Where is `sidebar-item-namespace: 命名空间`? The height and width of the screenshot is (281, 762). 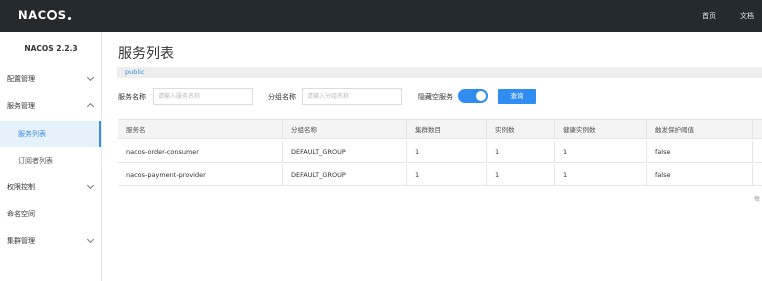 sidebar-item-namespace: 命名空间 is located at coordinates (50, 214).